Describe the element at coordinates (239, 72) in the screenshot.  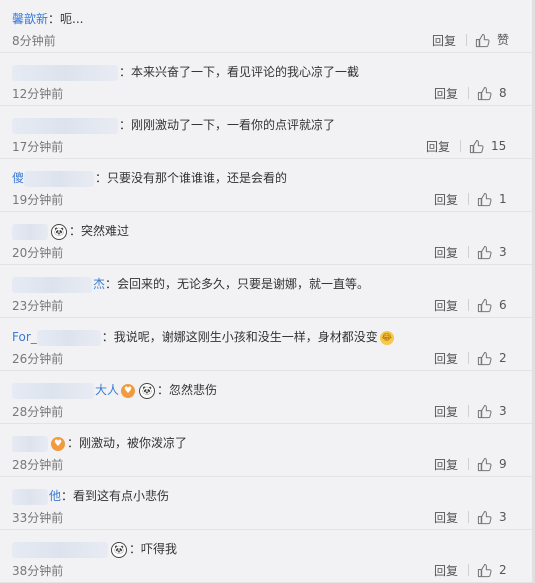
I see `comment-text: ：本来兴奋了一下，看见评论的我心凉了一截` at that location.